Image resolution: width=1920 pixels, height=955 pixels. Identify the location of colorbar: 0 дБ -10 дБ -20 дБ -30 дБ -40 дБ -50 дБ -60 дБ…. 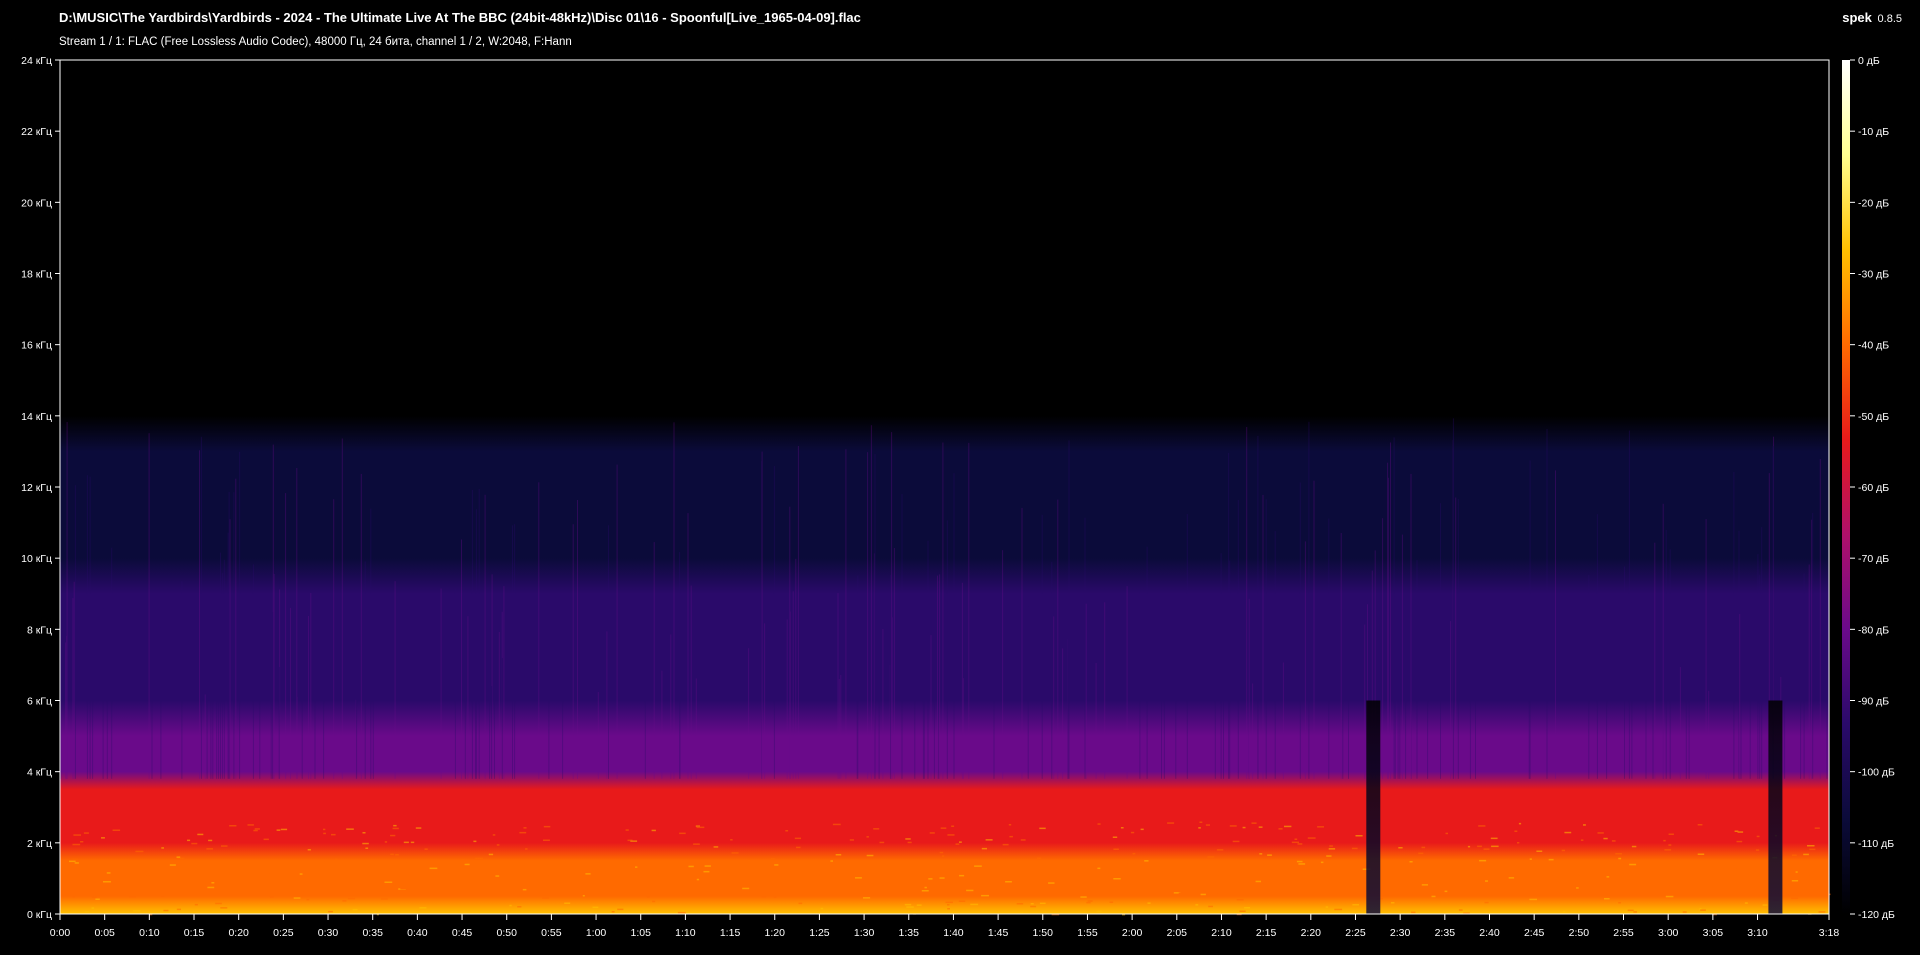
(1868, 488).